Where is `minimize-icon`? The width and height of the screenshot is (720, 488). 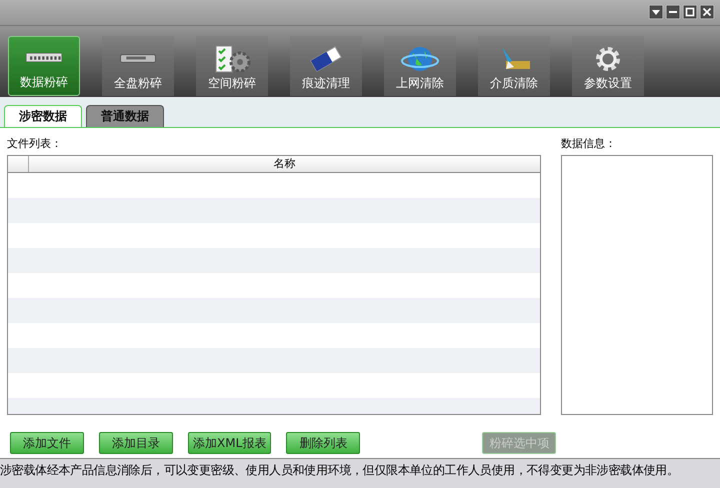 minimize-icon is located at coordinates (673, 12).